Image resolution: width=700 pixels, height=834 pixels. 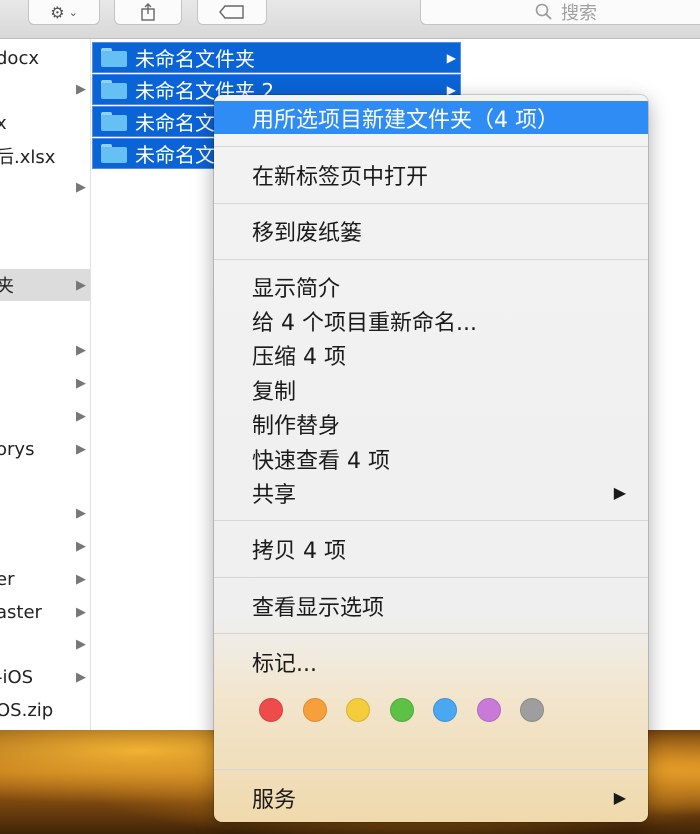 I want to click on menu-item-duplicate: 复制, so click(x=431, y=389).